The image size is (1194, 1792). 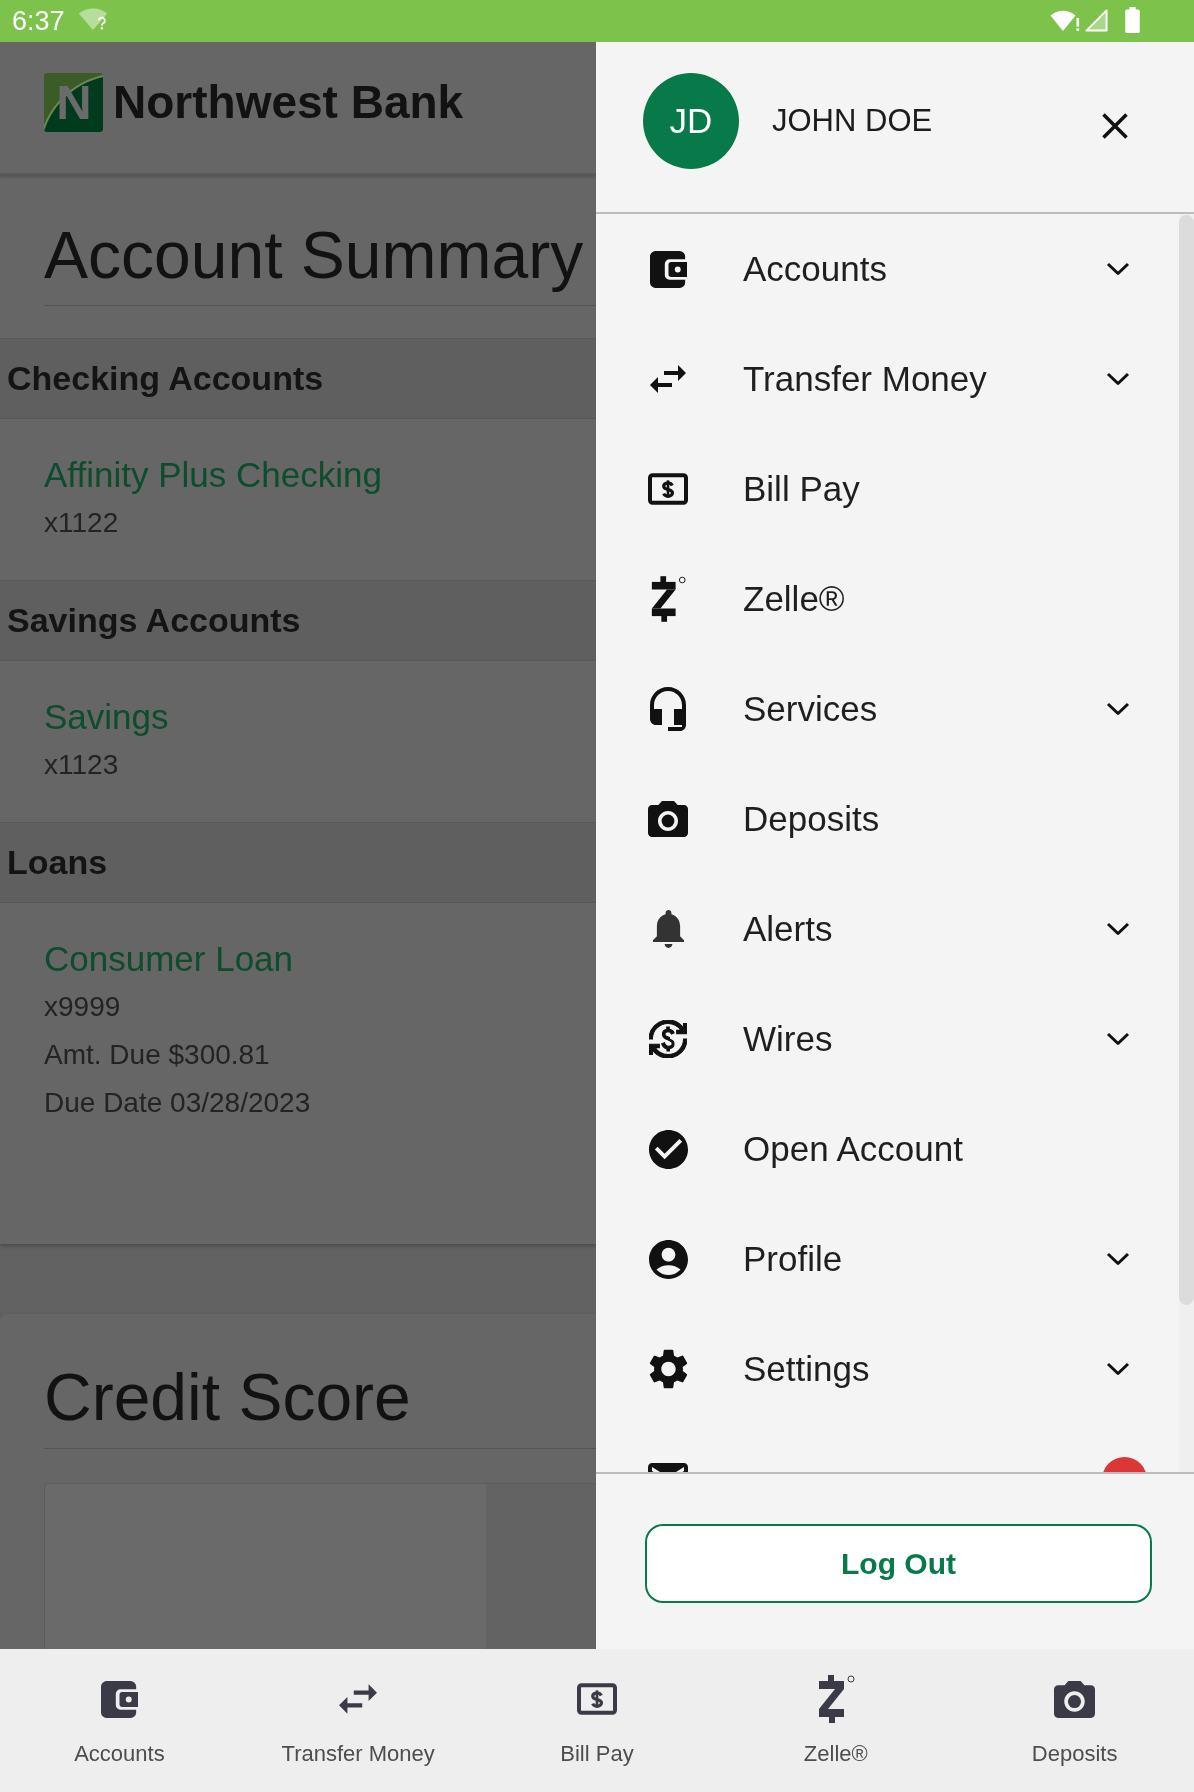 What do you see at coordinates (38, 21) in the screenshot?
I see `status-time: 6:37` at bounding box center [38, 21].